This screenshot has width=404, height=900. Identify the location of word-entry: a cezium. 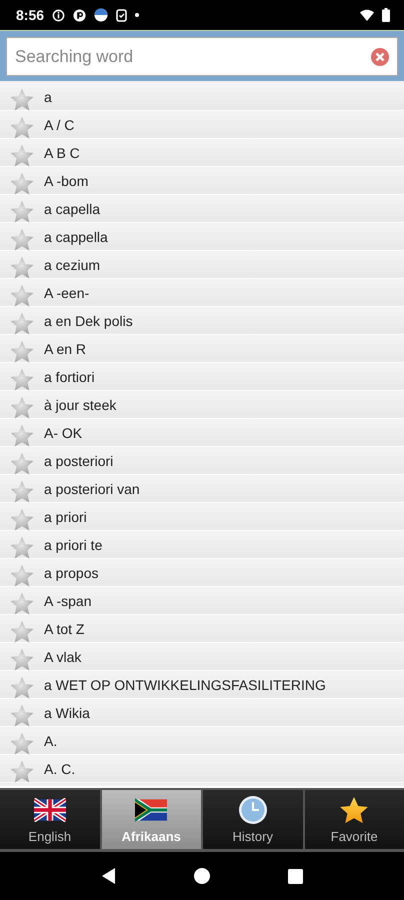
(72, 264).